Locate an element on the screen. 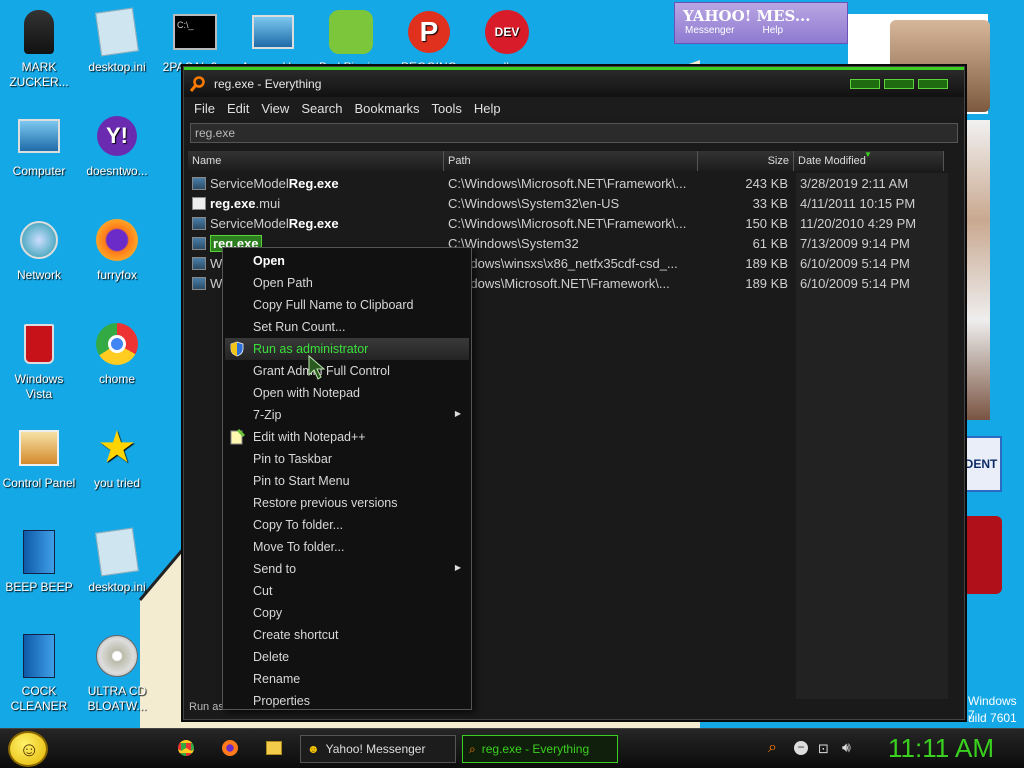 The width and height of the screenshot is (1024, 768). menu-tools: Tools is located at coordinates (447, 108).